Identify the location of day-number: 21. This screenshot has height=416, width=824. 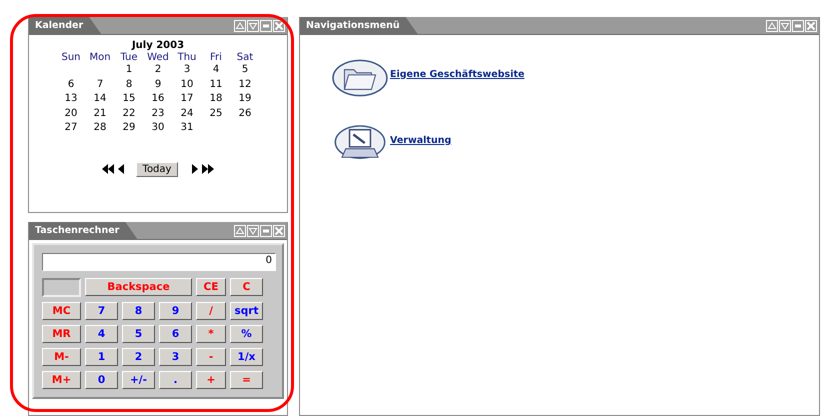
(100, 114).